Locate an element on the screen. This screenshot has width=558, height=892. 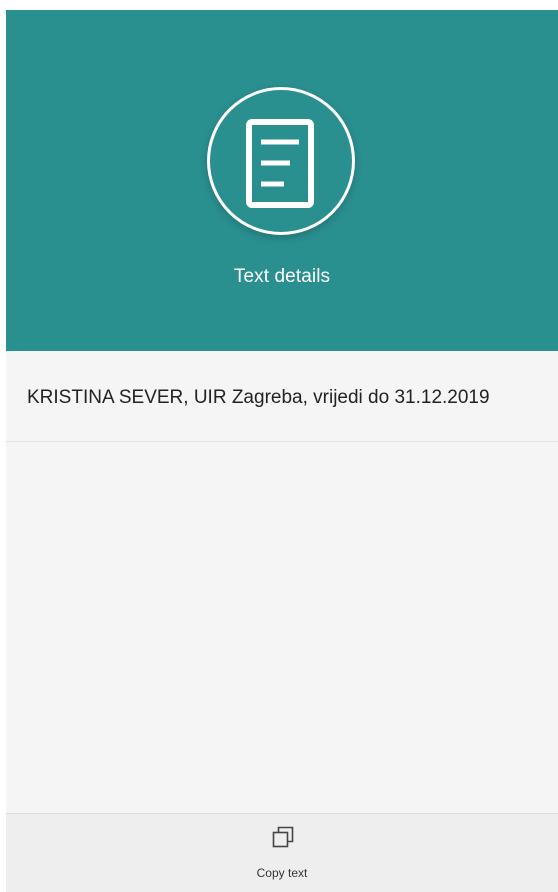
bottom-action-bar: Copy text is located at coordinates (282, 852).